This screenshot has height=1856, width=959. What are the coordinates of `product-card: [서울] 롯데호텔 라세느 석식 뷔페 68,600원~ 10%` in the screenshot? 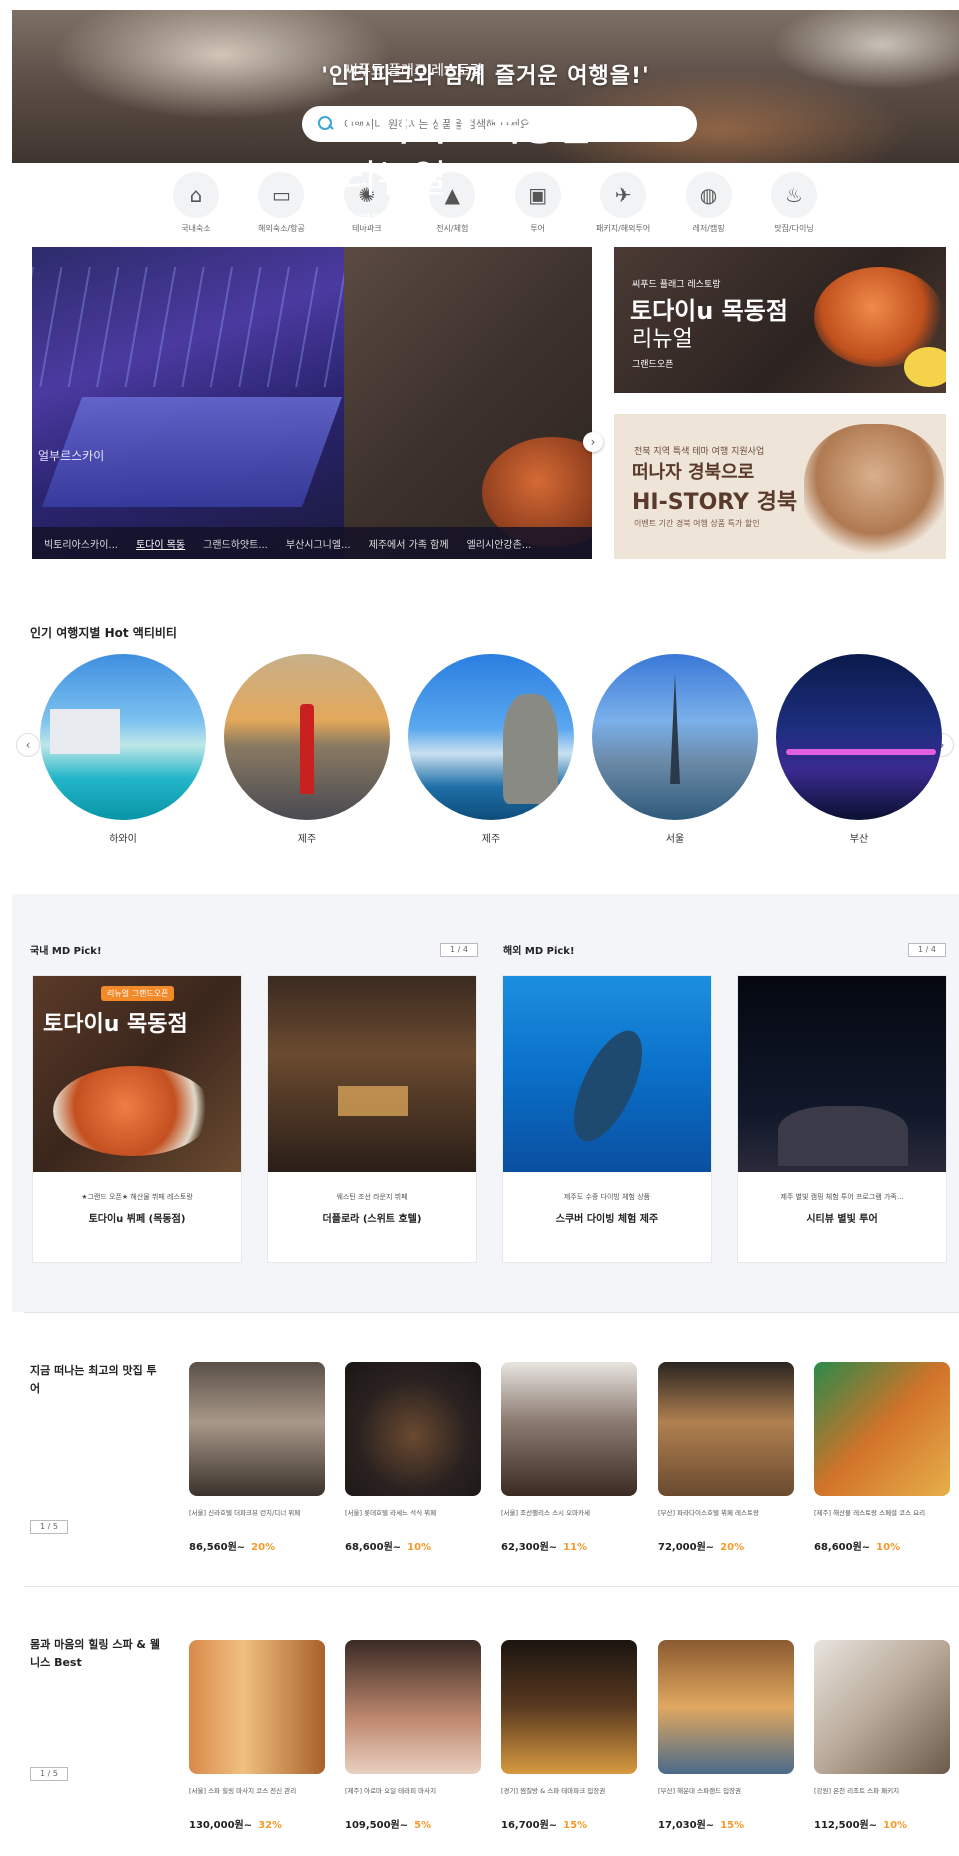 It's located at (413, 1457).